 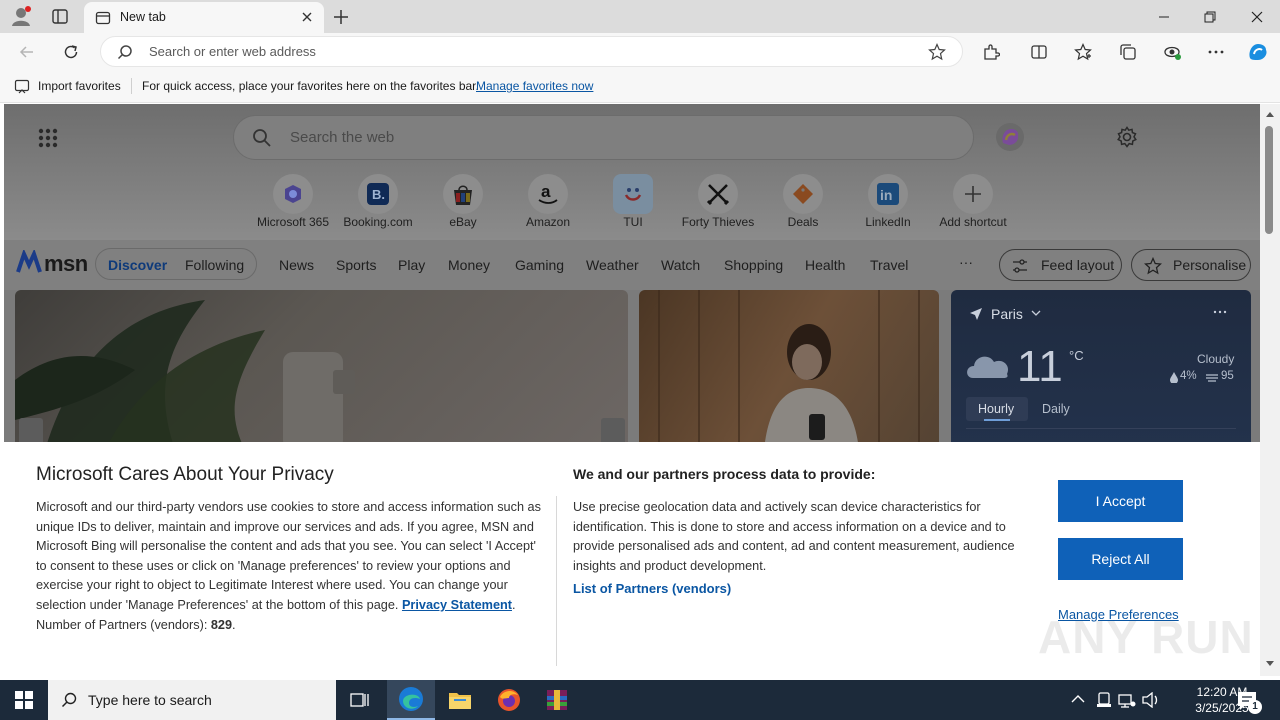 I want to click on linkedin-icon: in, so click(x=888, y=194).